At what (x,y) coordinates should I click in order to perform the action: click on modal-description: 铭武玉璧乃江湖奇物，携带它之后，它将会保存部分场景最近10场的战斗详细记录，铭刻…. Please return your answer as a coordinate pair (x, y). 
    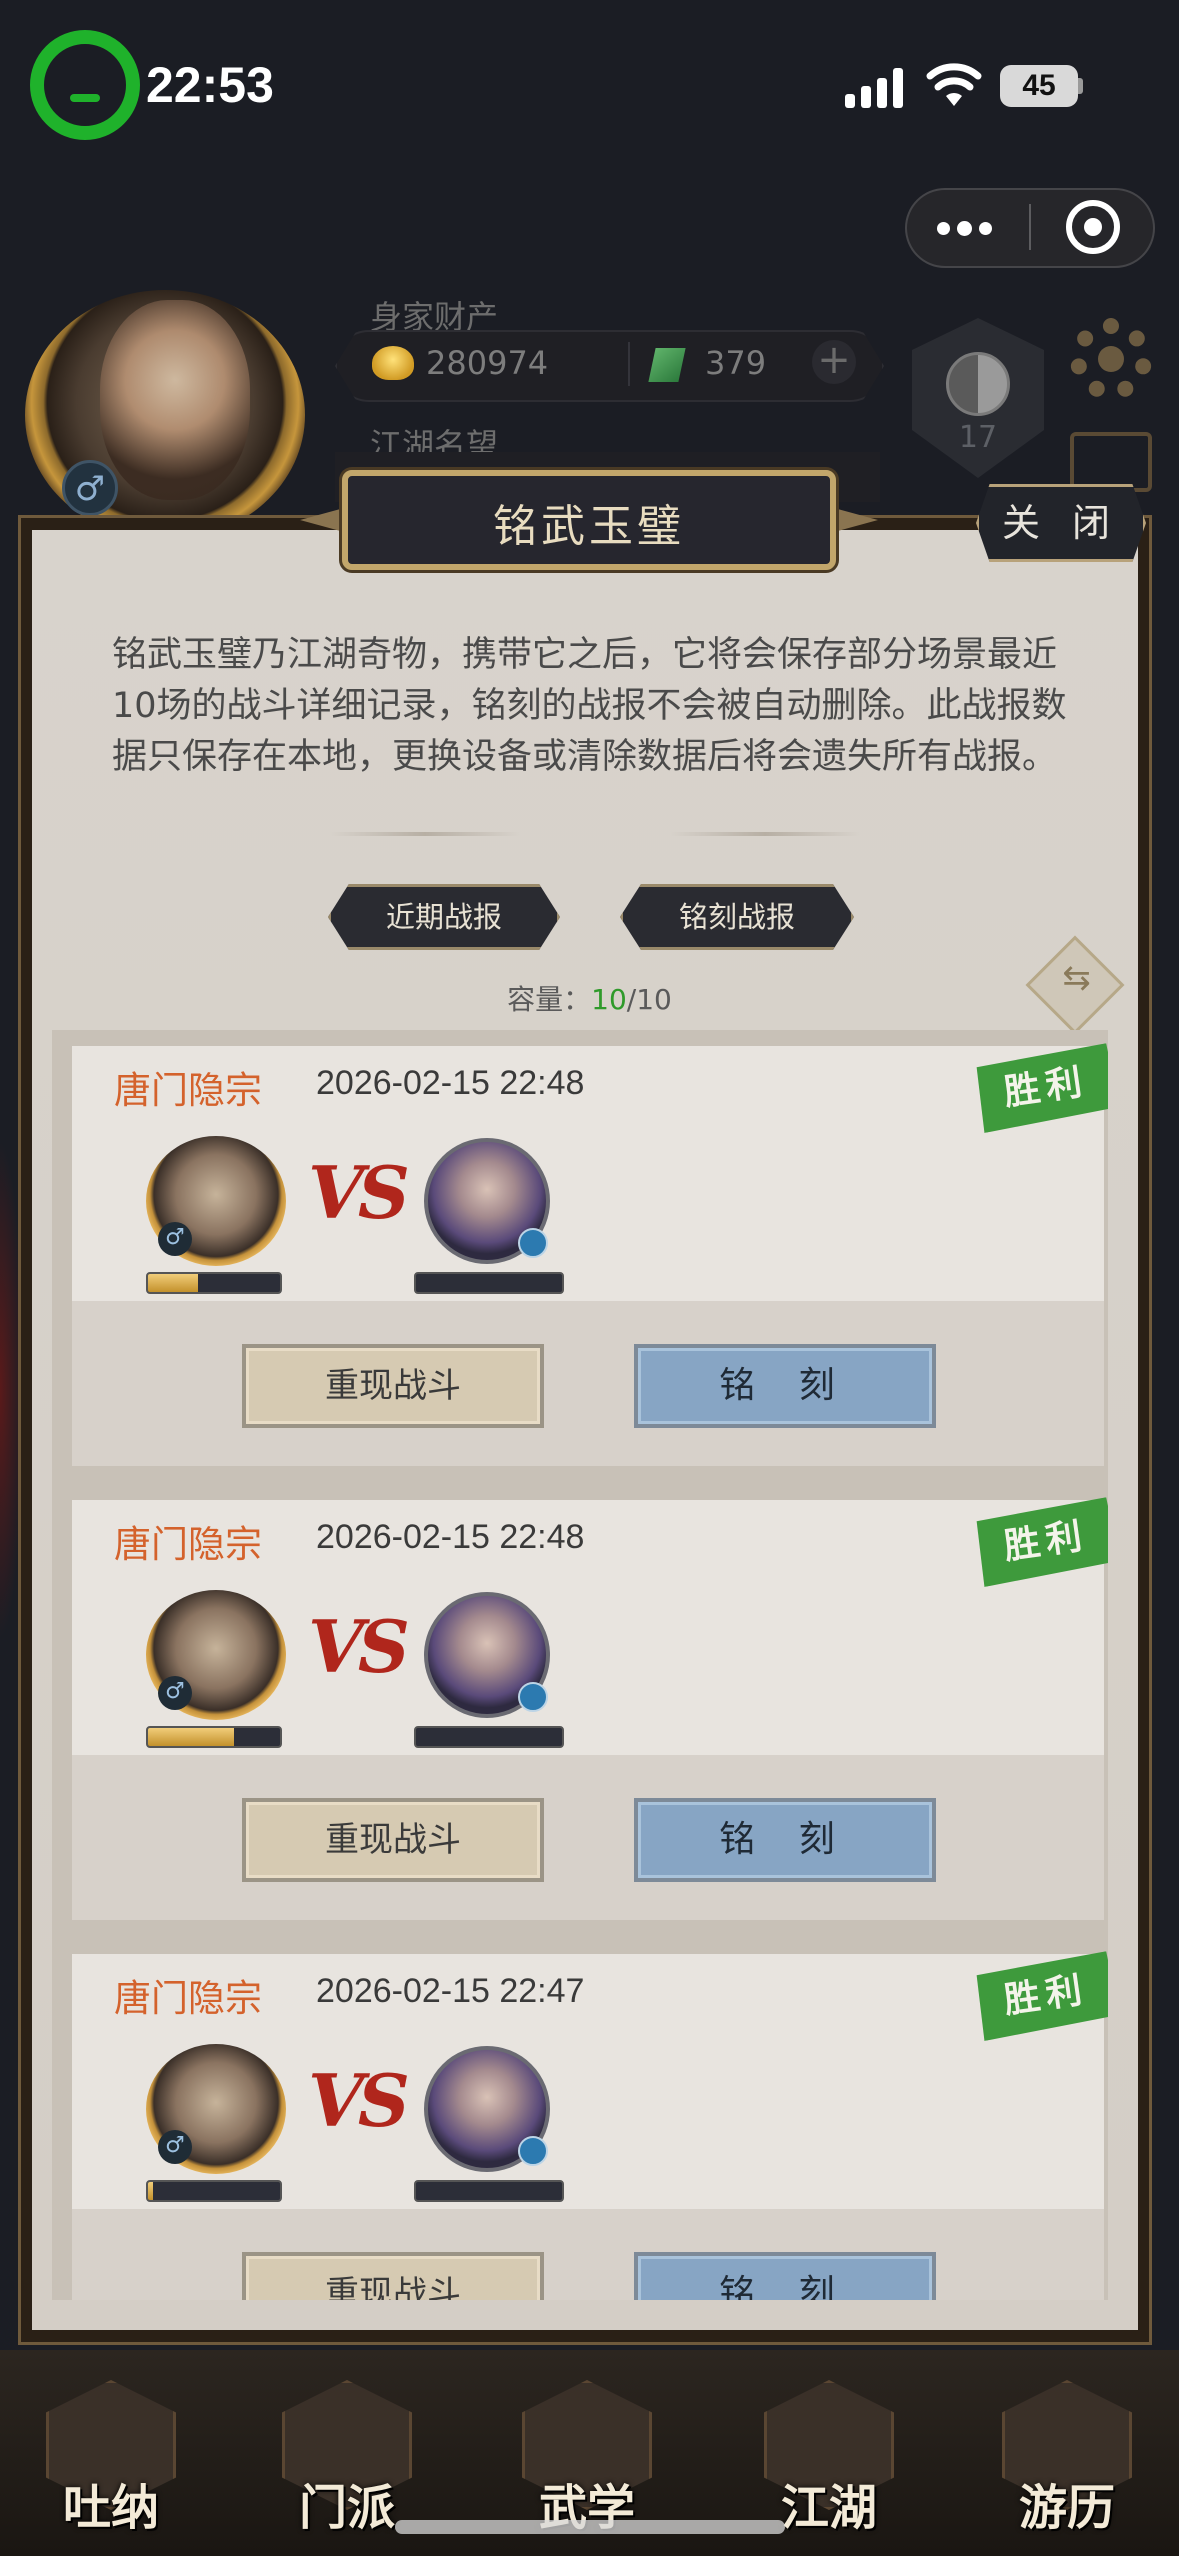
    Looking at the image, I should click on (589, 706).